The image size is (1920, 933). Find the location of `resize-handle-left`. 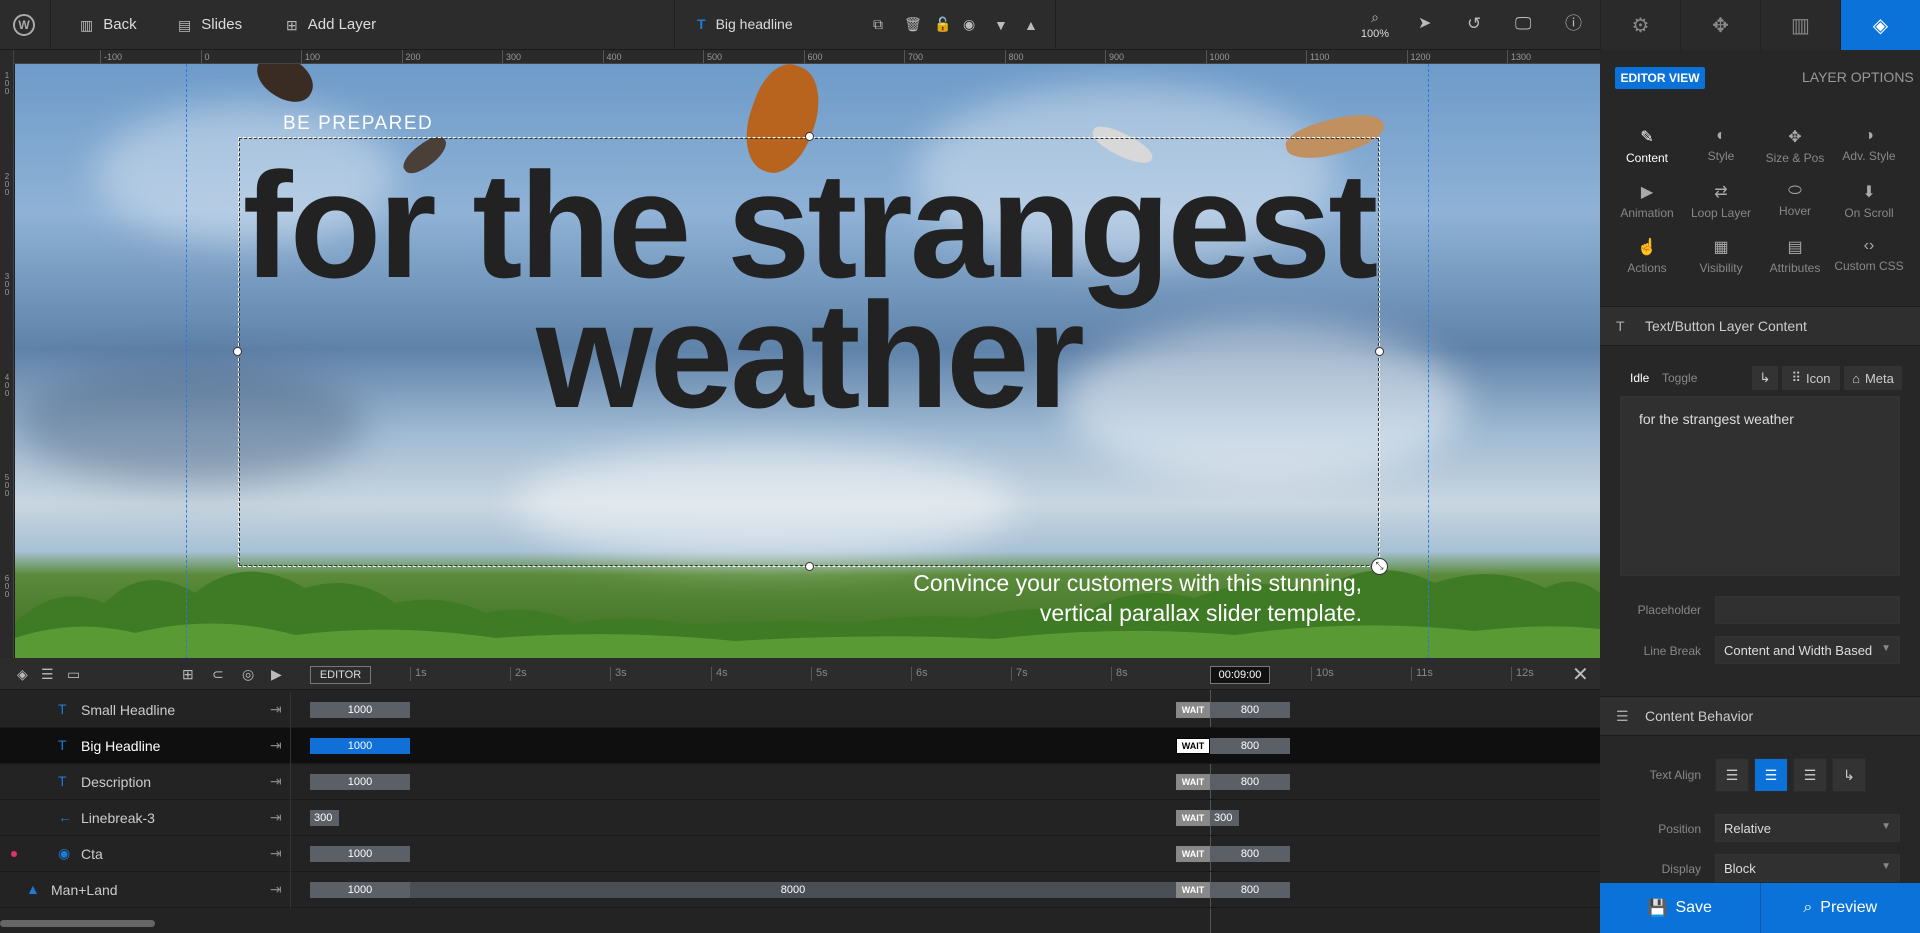

resize-handle-left is located at coordinates (237, 351).